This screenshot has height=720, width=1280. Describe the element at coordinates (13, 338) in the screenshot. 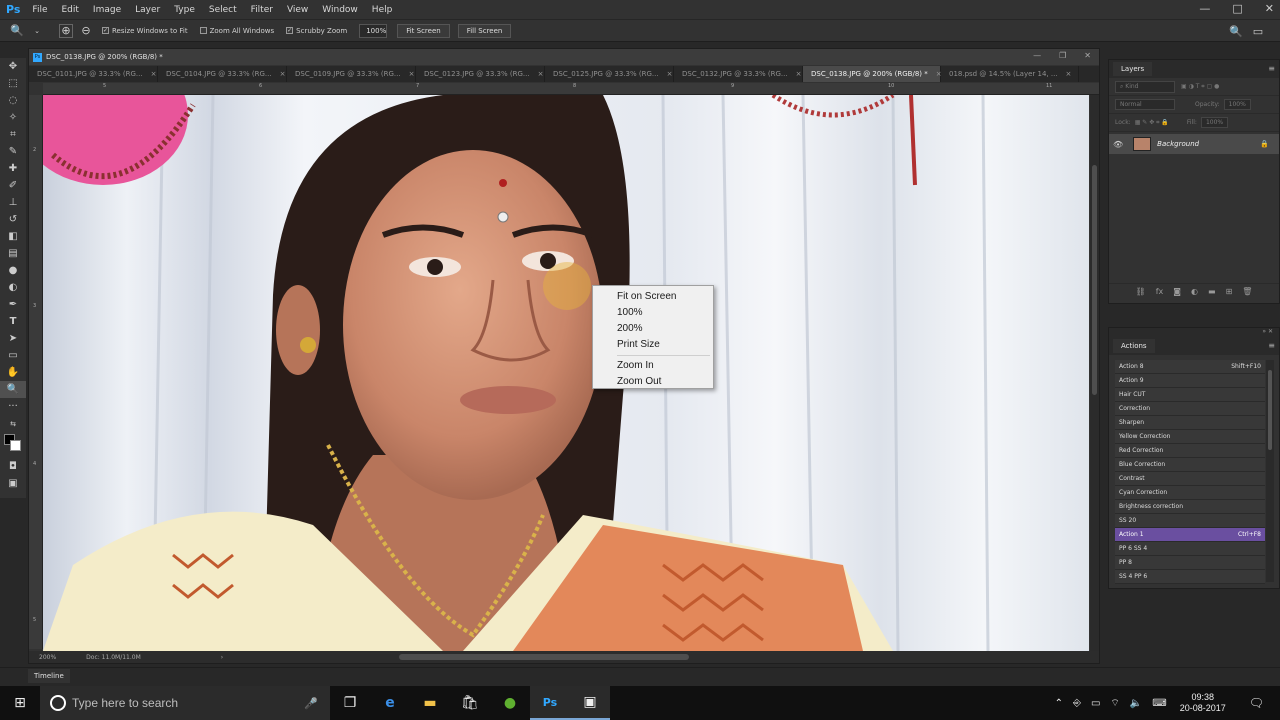

I see `path-selection-tool-icon: ➤` at that location.